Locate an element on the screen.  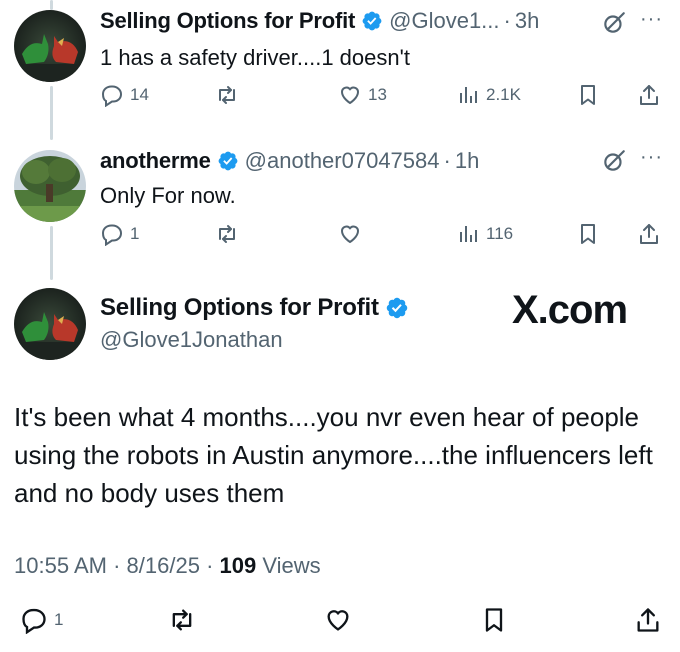
tweet-actions: 1 116 is located at coordinates (340, 237).